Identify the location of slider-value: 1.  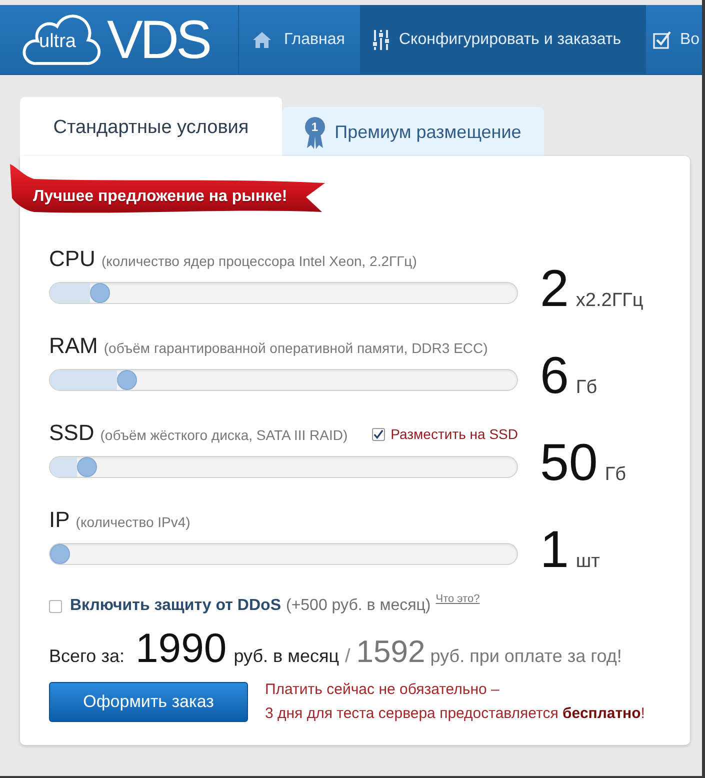
(554, 550).